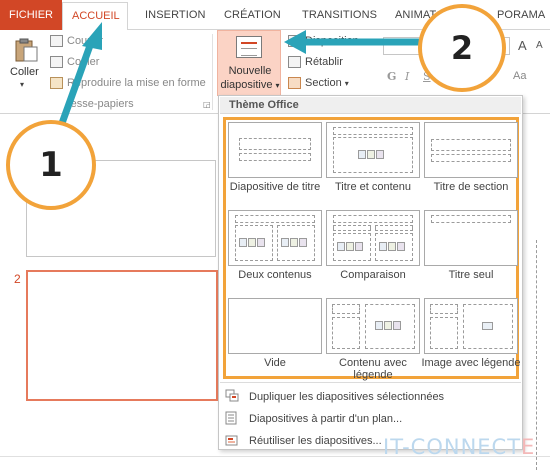 This screenshot has height=472, width=550. Describe the element at coordinates (22, 84) in the screenshot. I see `chevron-down-icon: ▾` at that location.